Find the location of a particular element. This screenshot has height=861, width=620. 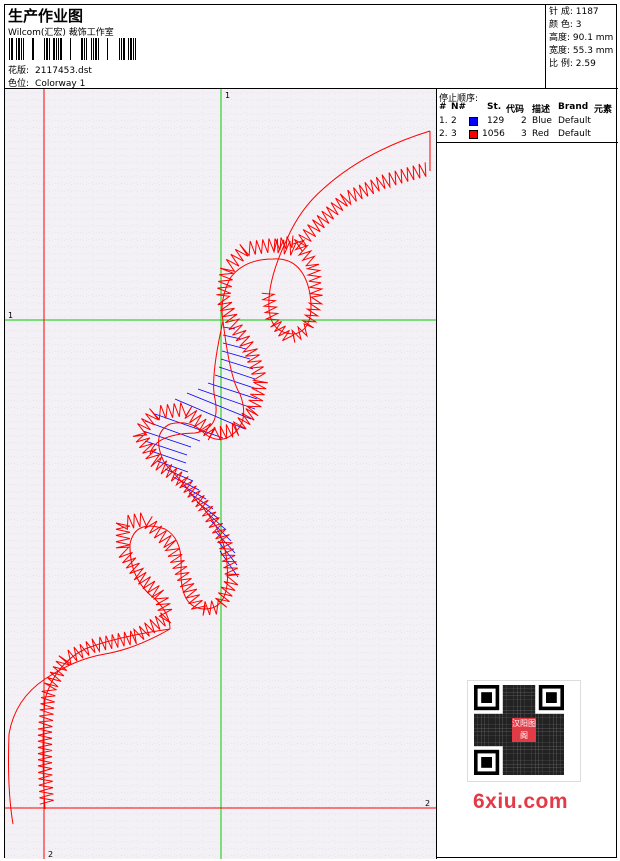

col-stitches: St. is located at coordinates (494, 107).